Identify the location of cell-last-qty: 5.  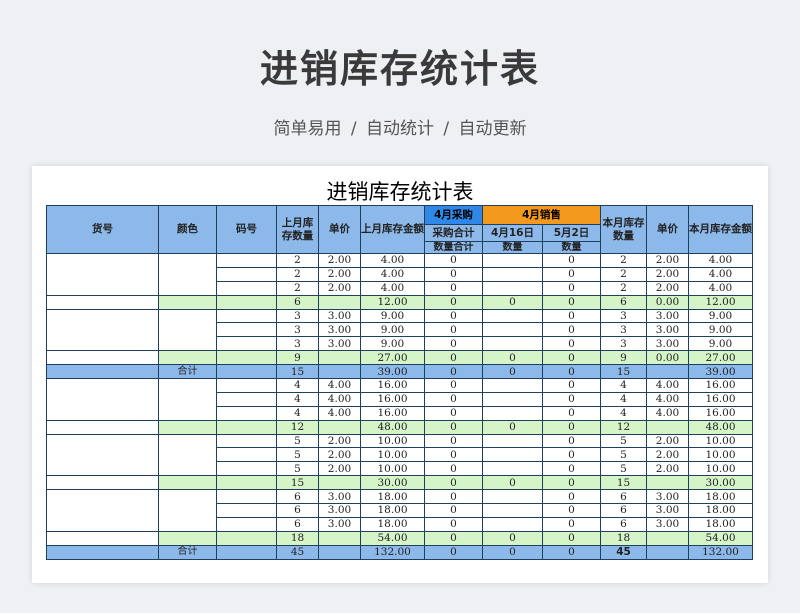
(297, 455).